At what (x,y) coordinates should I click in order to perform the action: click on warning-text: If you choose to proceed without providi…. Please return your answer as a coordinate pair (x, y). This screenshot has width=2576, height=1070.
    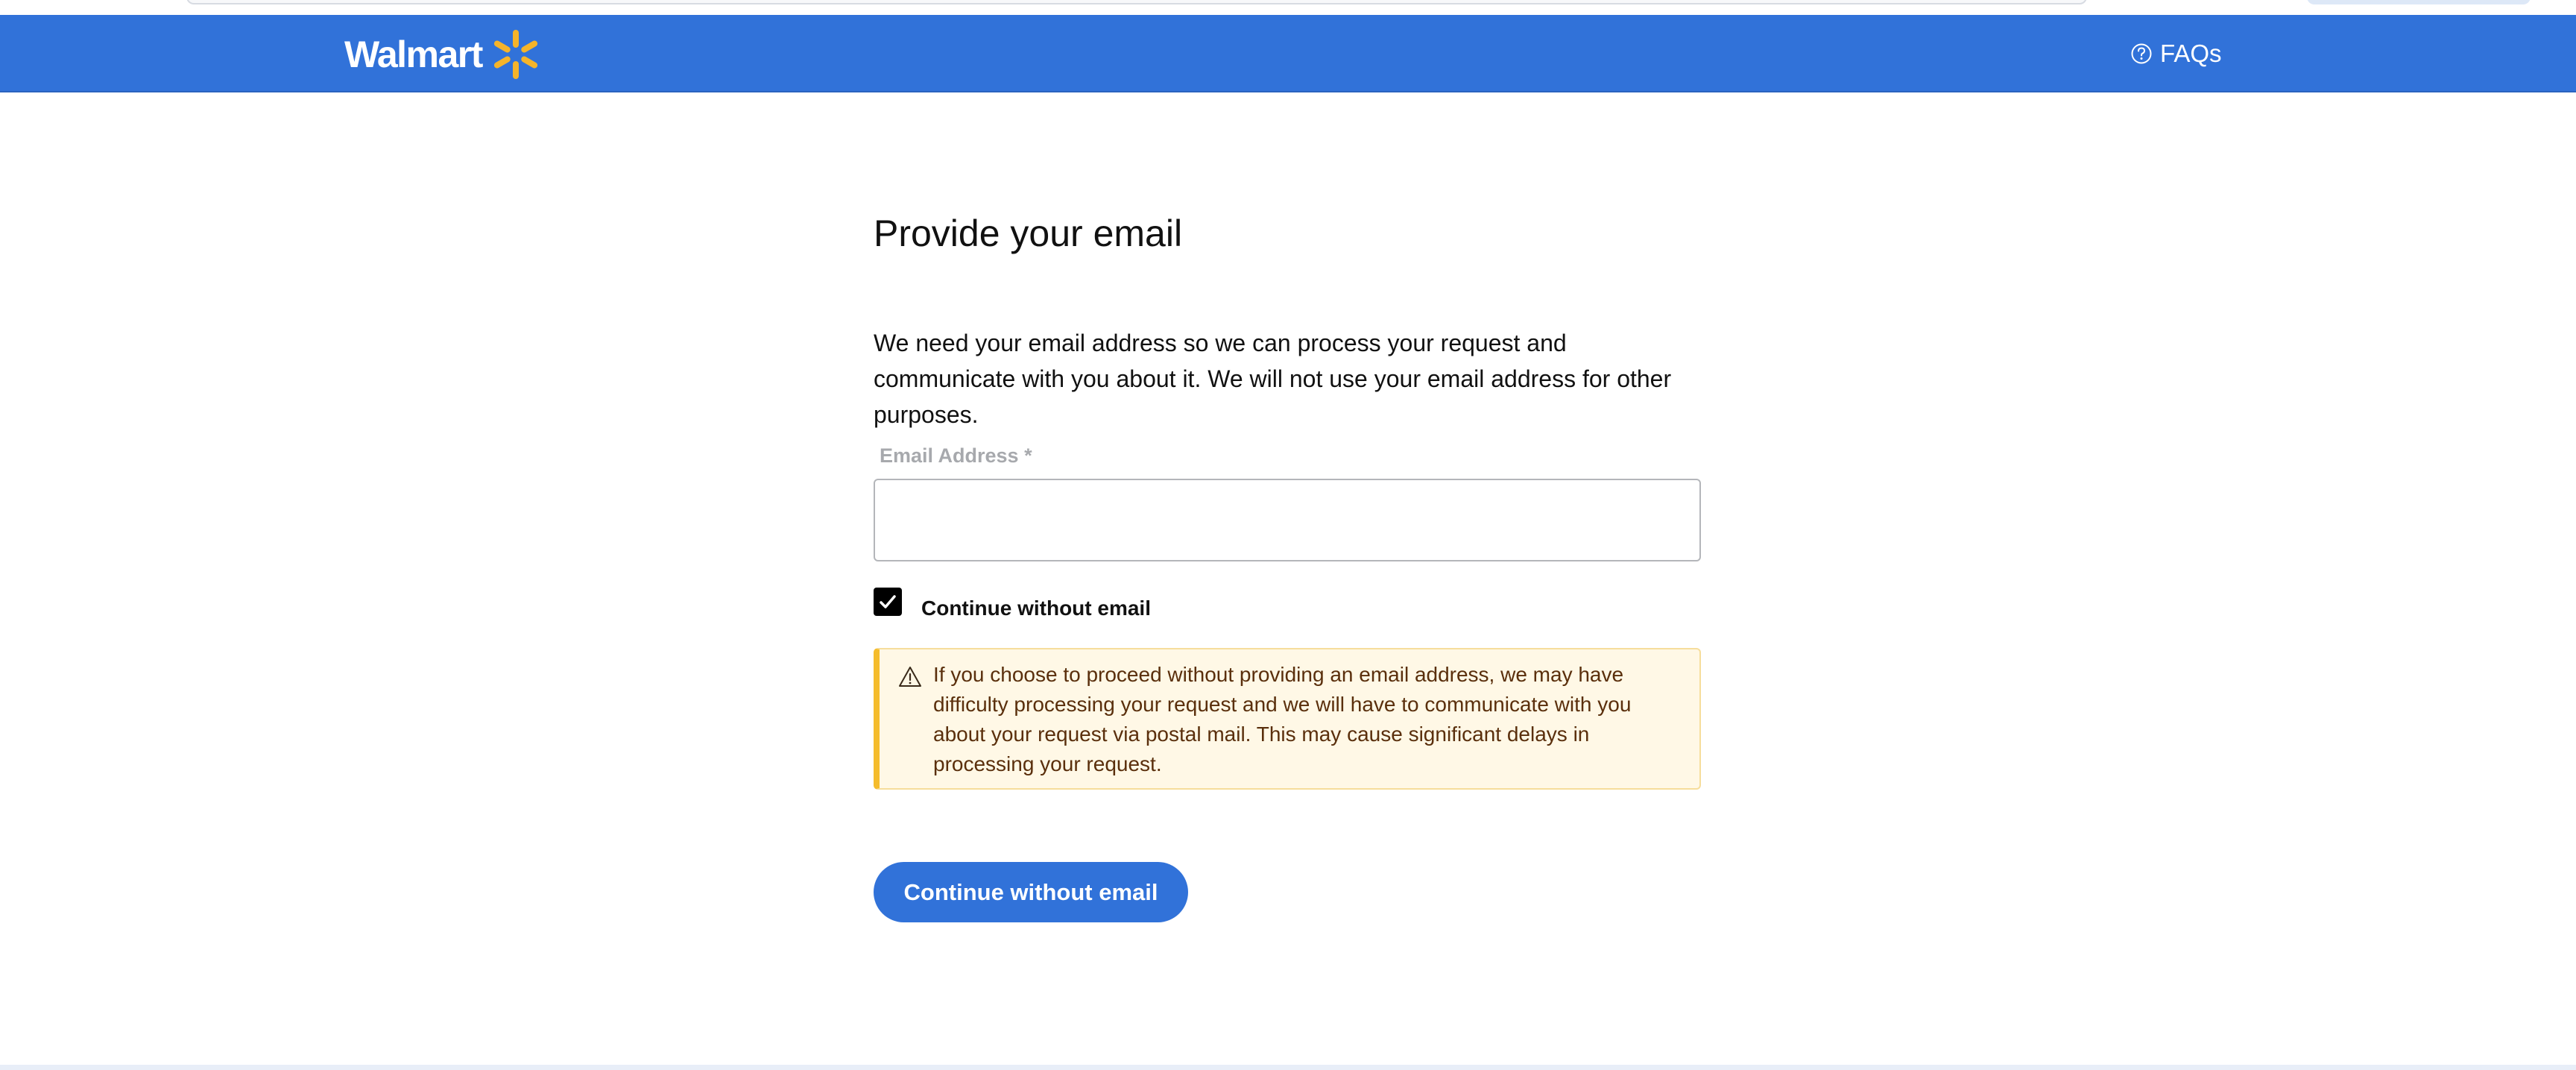
    Looking at the image, I should click on (1283, 719).